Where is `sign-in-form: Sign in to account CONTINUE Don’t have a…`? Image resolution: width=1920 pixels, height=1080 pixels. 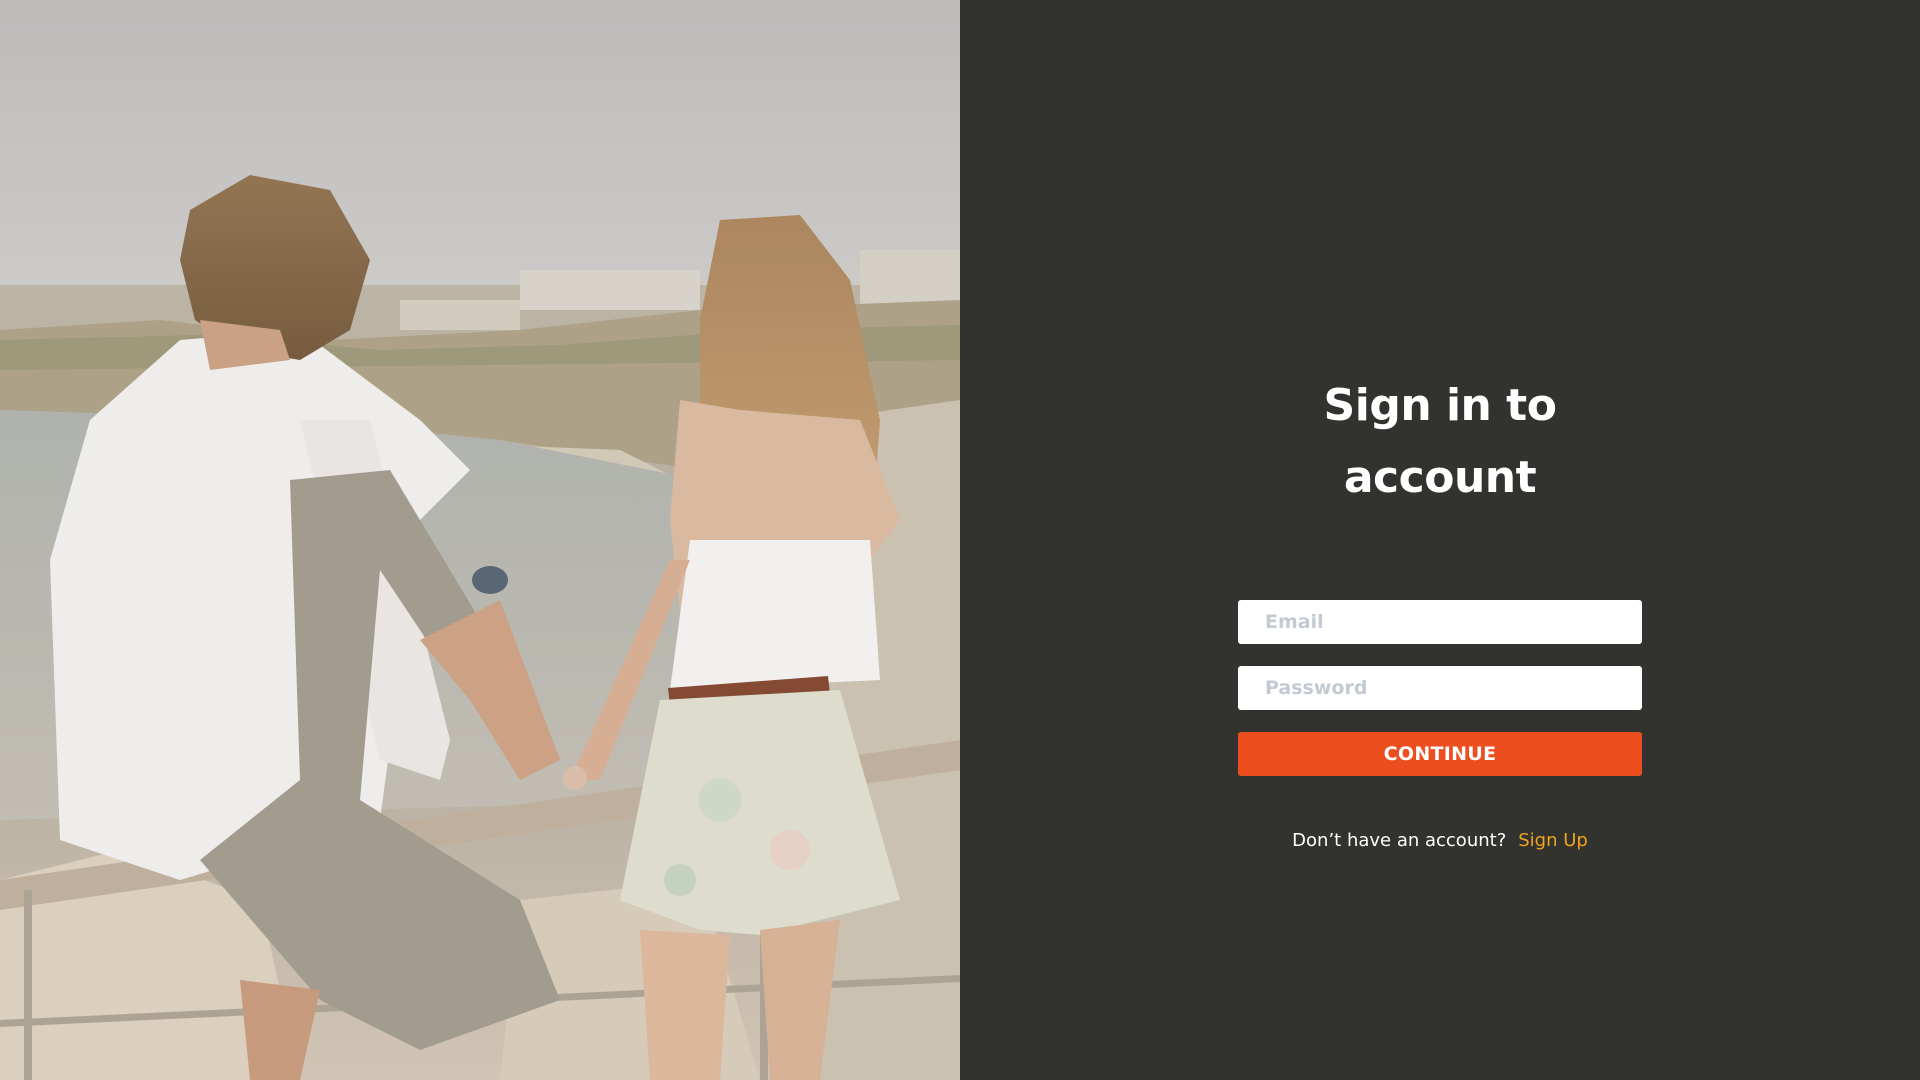
sign-in-form: Sign in to account CONTINUE Don’t have a… is located at coordinates (1440, 612).